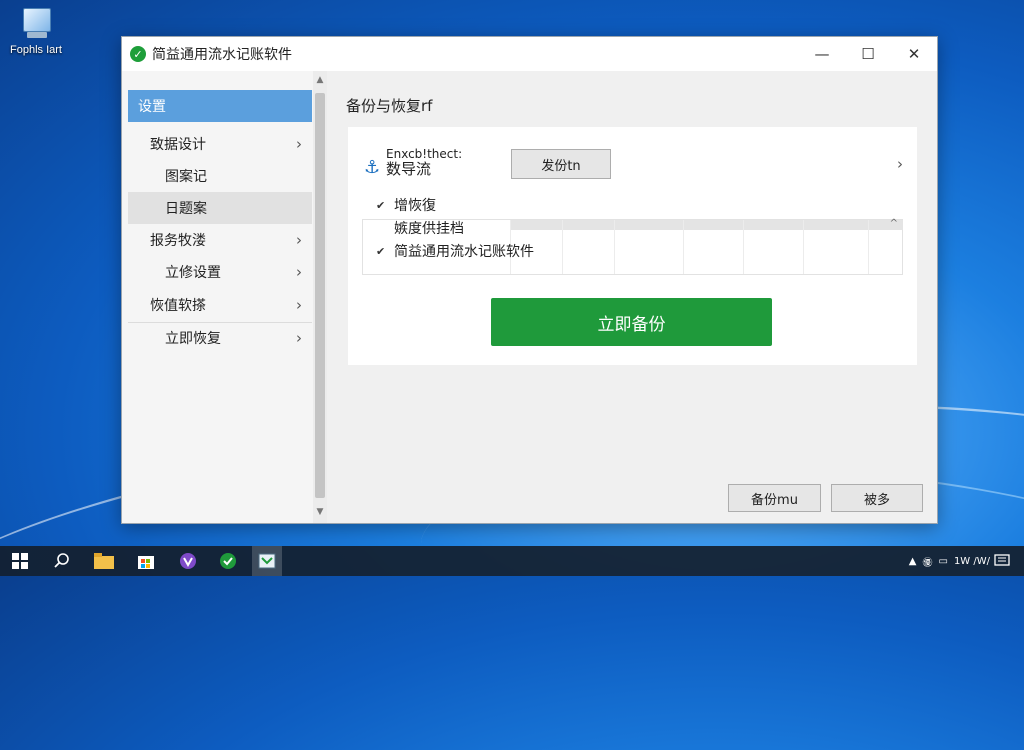 This screenshot has width=1024, height=750. What do you see at coordinates (464, 252) in the screenshot?
I see `option-label: 简益通用流水记账软件` at bounding box center [464, 252].